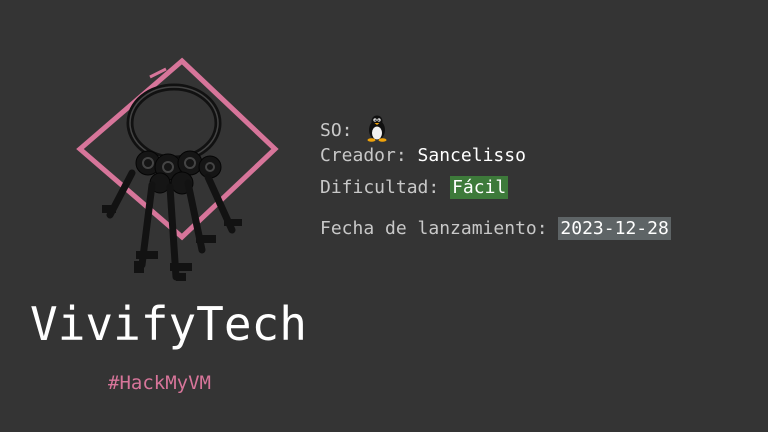  Describe the element at coordinates (177, 169) in the screenshot. I see `keyring-icon` at that location.